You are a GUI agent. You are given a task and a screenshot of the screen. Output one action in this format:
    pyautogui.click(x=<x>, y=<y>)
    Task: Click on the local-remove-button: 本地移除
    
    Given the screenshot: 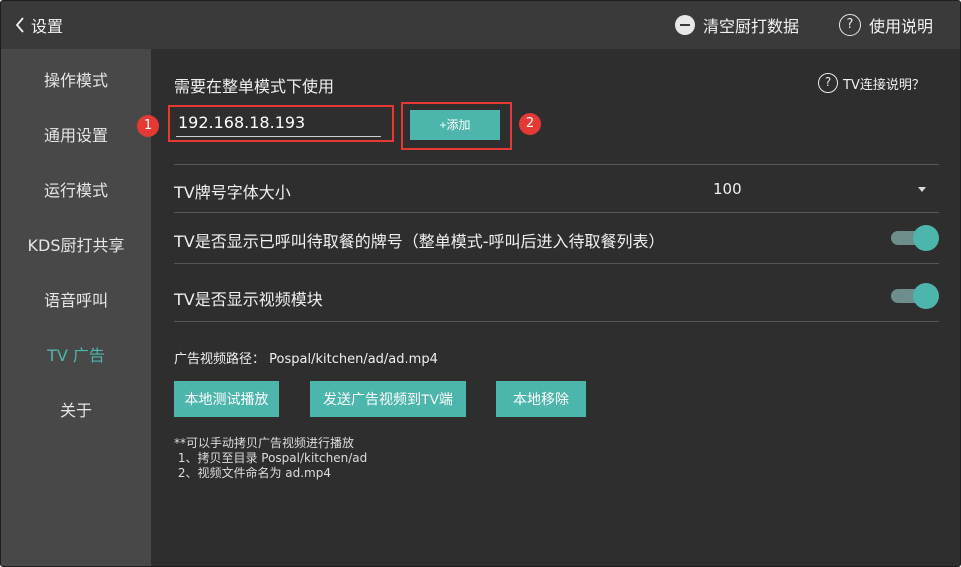 What is the action you would take?
    pyautogui.click(x=541, y=399)
    